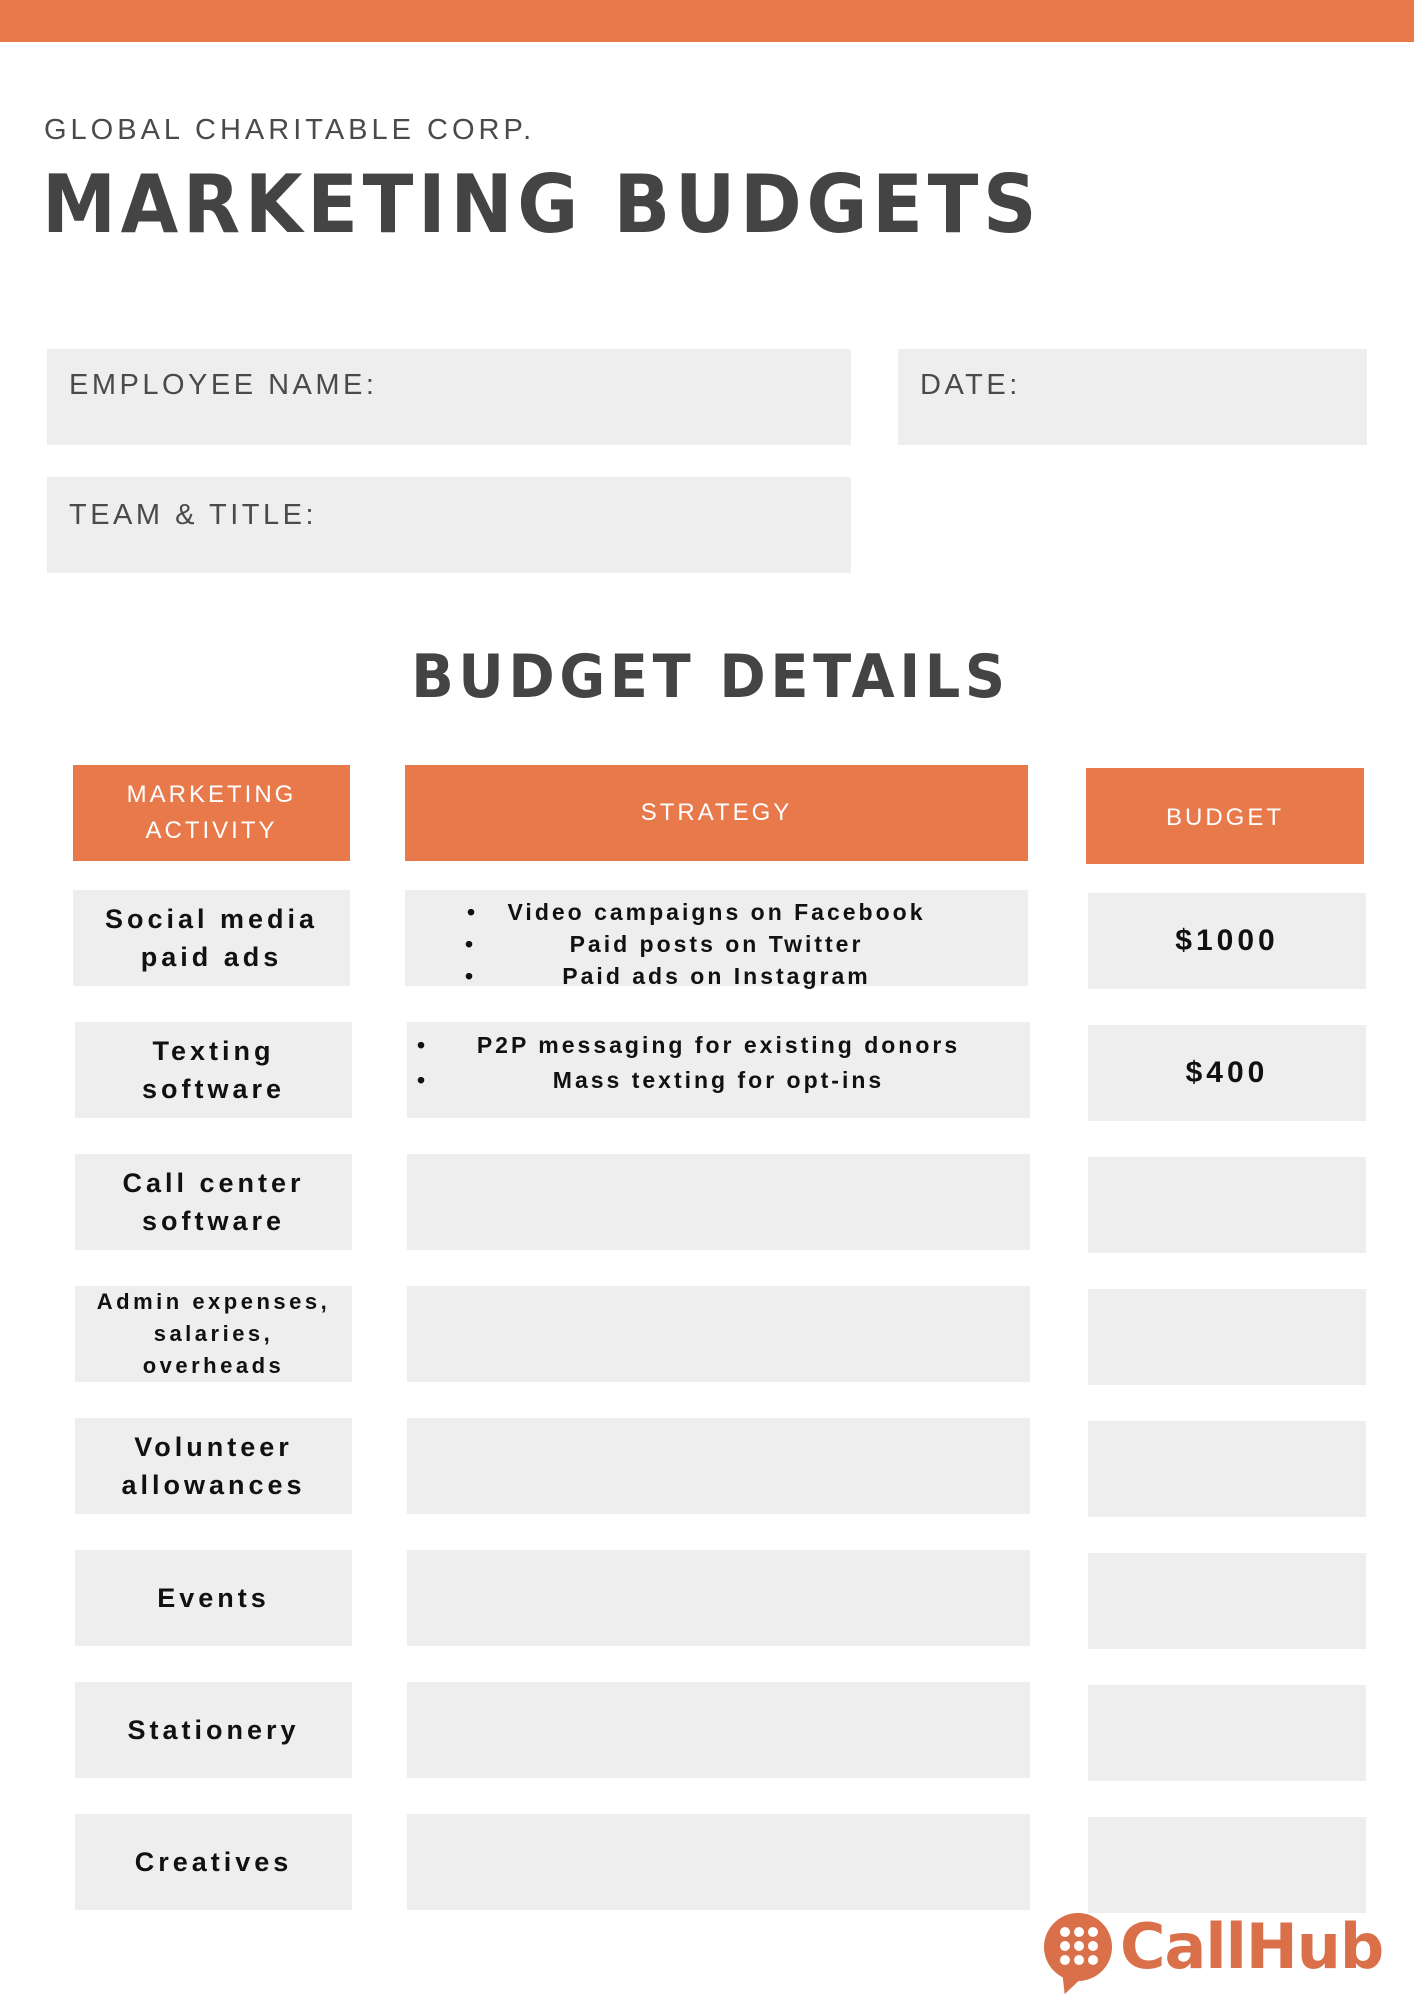 The image size is (1414, 2000). I want to click on activity-cell: Call center software, so click(213, 1202).